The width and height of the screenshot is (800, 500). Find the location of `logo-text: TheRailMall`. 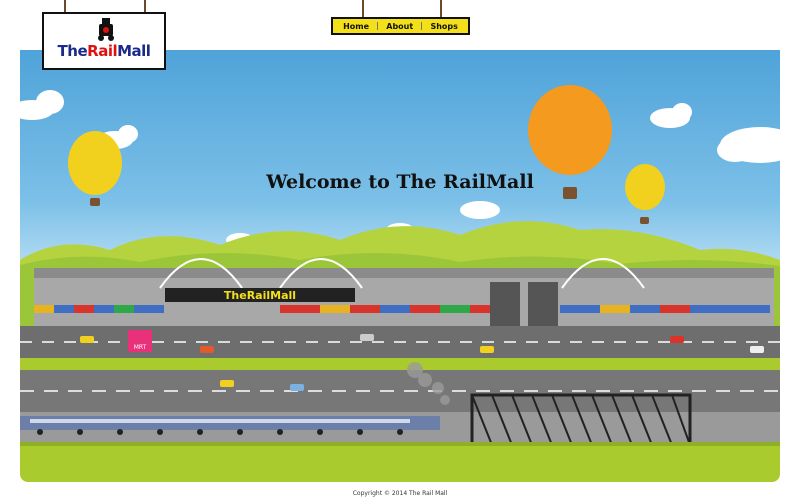

logo-text: TheRailMall is located at coordinates (104, 51).